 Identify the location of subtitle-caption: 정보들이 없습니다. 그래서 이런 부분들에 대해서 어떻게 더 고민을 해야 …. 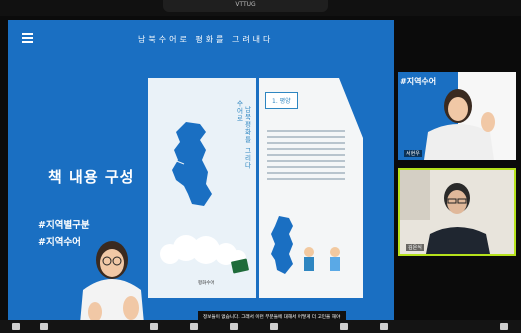
(272, 315).